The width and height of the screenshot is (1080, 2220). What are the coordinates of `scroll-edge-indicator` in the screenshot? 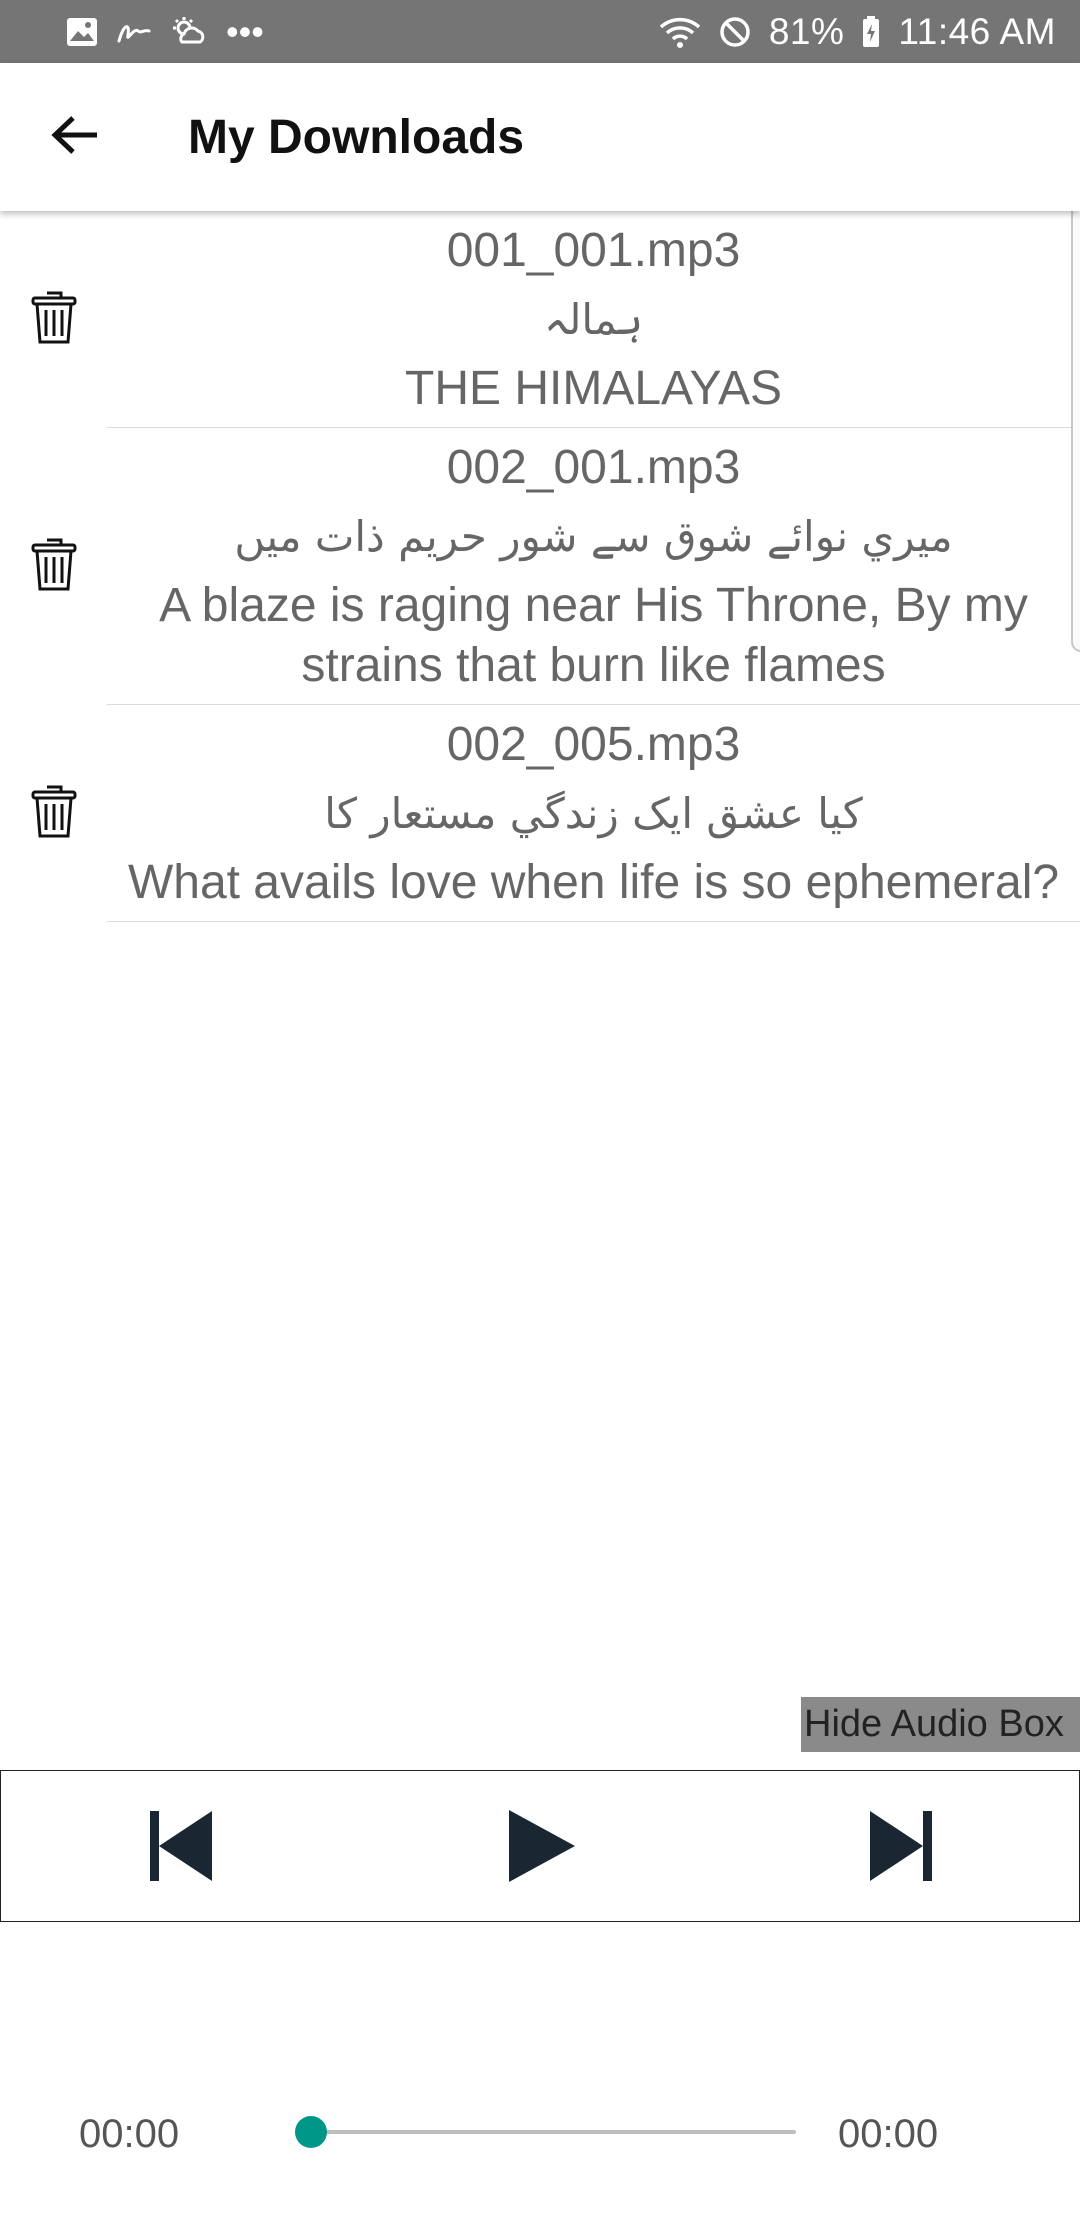 It's located at (1075, 427).